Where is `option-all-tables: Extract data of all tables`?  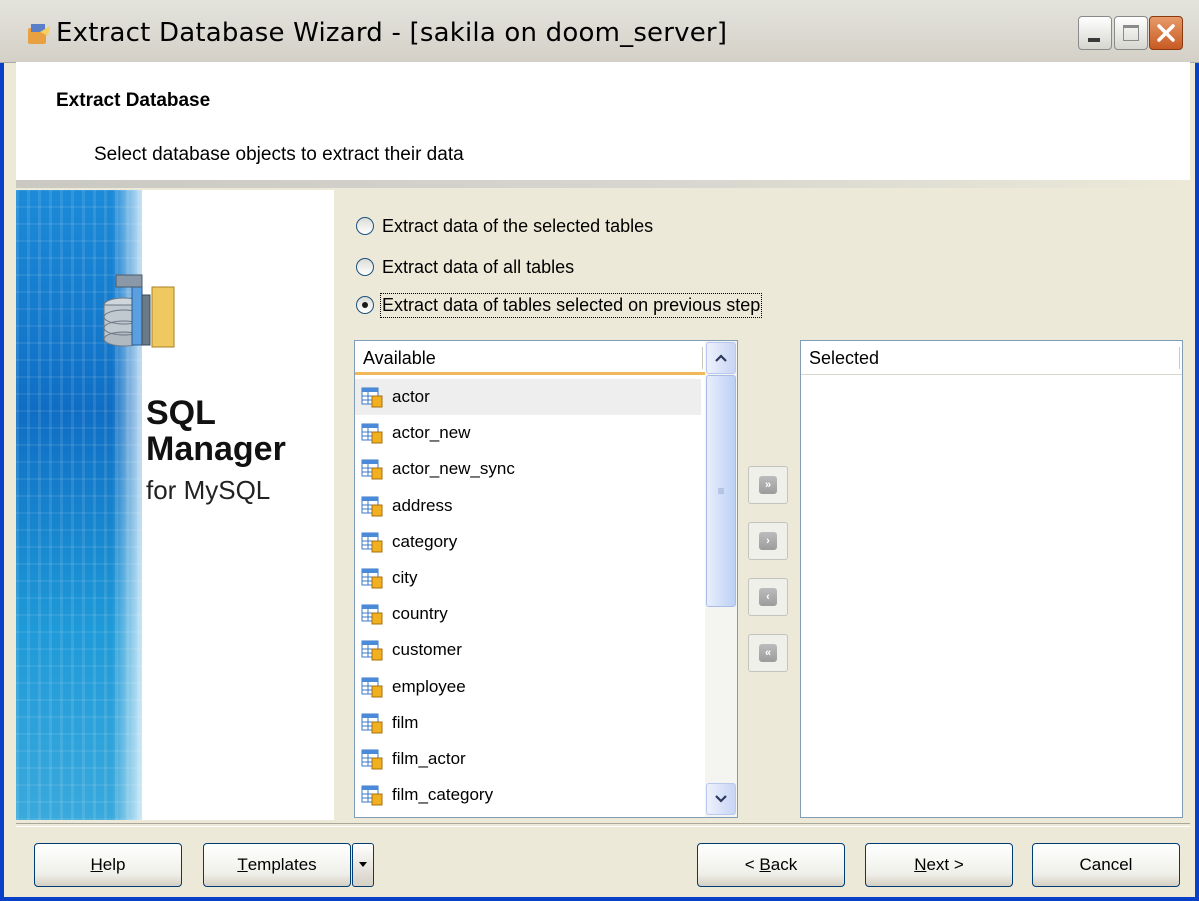 option-all-tables: Extract data of all tables is located at coordinates (465, 267).